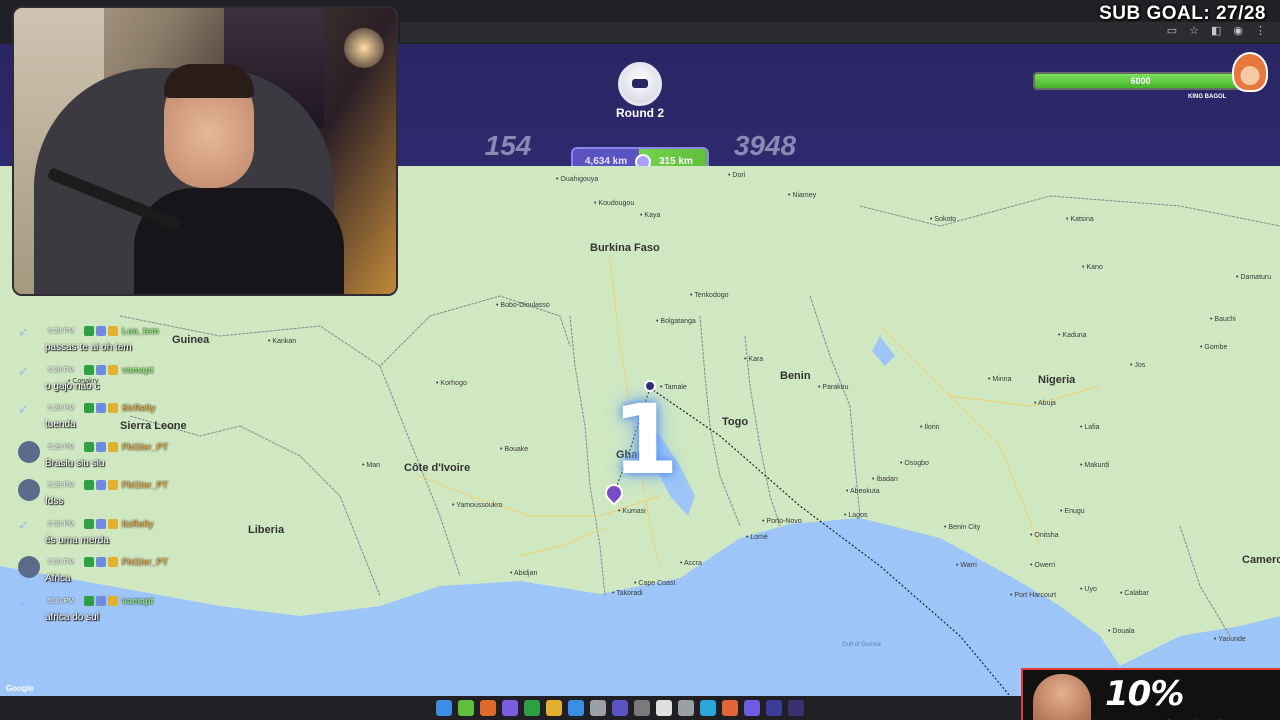  I want to click on cast-icon: ▭, so click(1172, 30).